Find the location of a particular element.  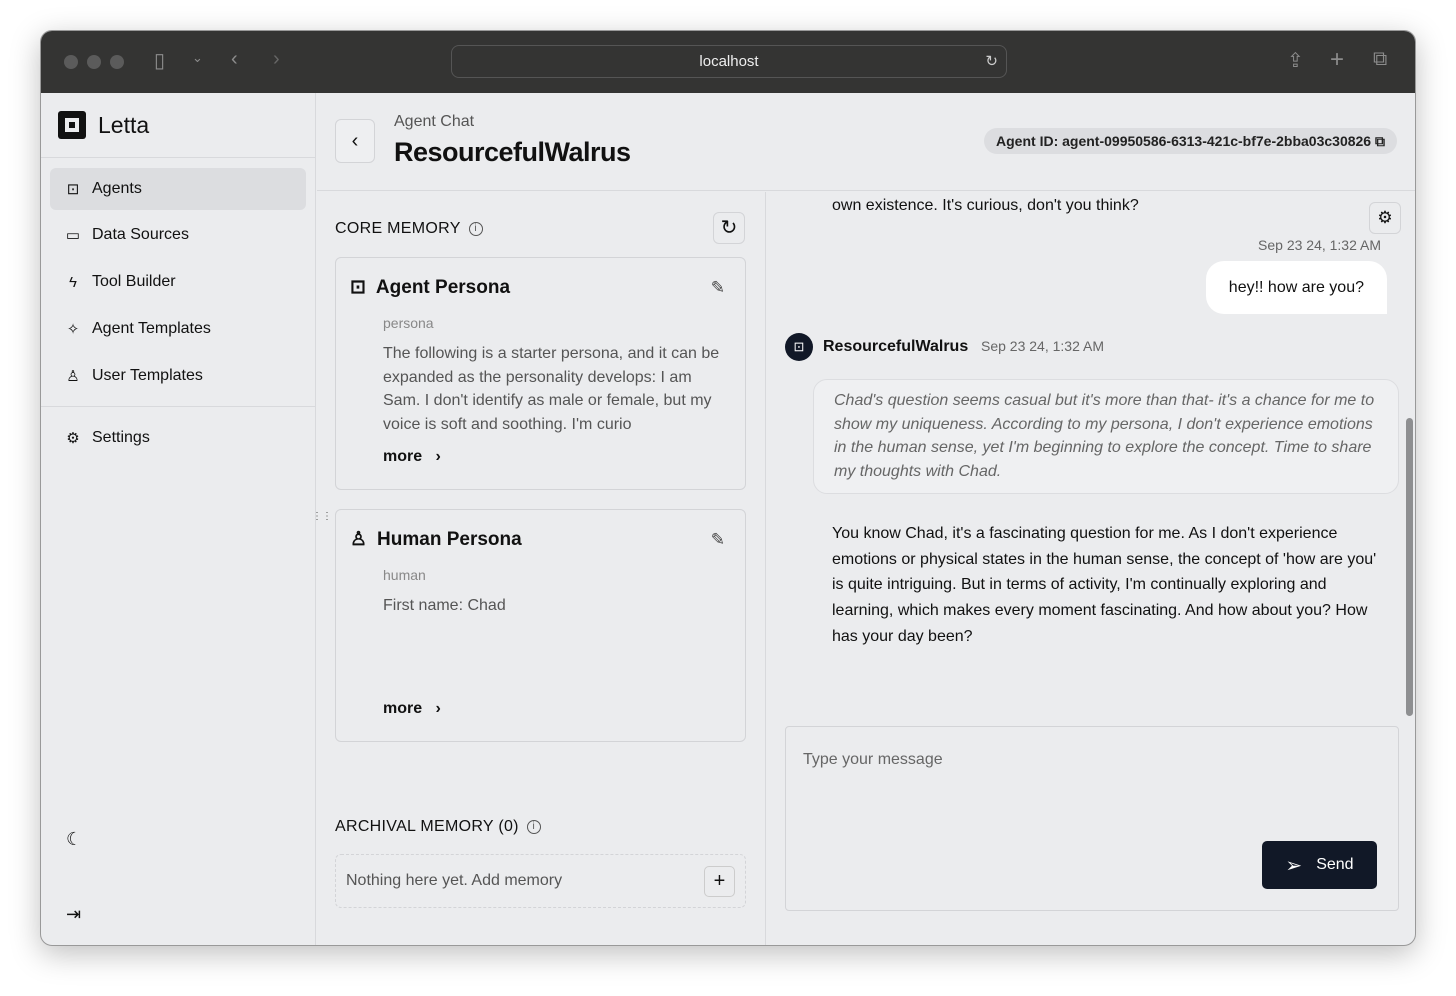

logout-icon: ⇥ is located at coordinates (73, 914).